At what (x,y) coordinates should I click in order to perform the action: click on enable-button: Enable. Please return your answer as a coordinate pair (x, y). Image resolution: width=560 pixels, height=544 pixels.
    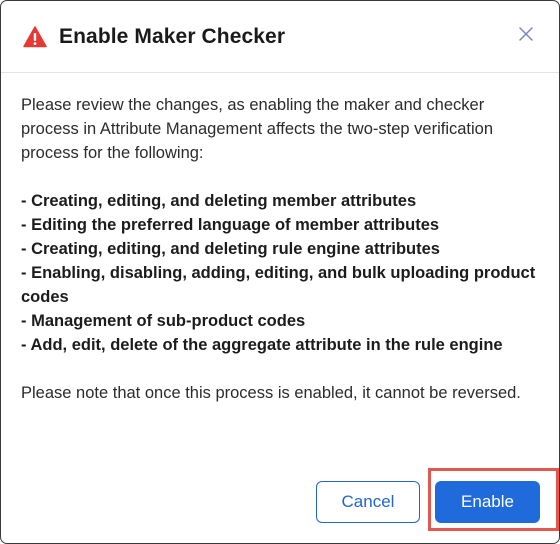
    Looking at the image, I should click on (487, 502).